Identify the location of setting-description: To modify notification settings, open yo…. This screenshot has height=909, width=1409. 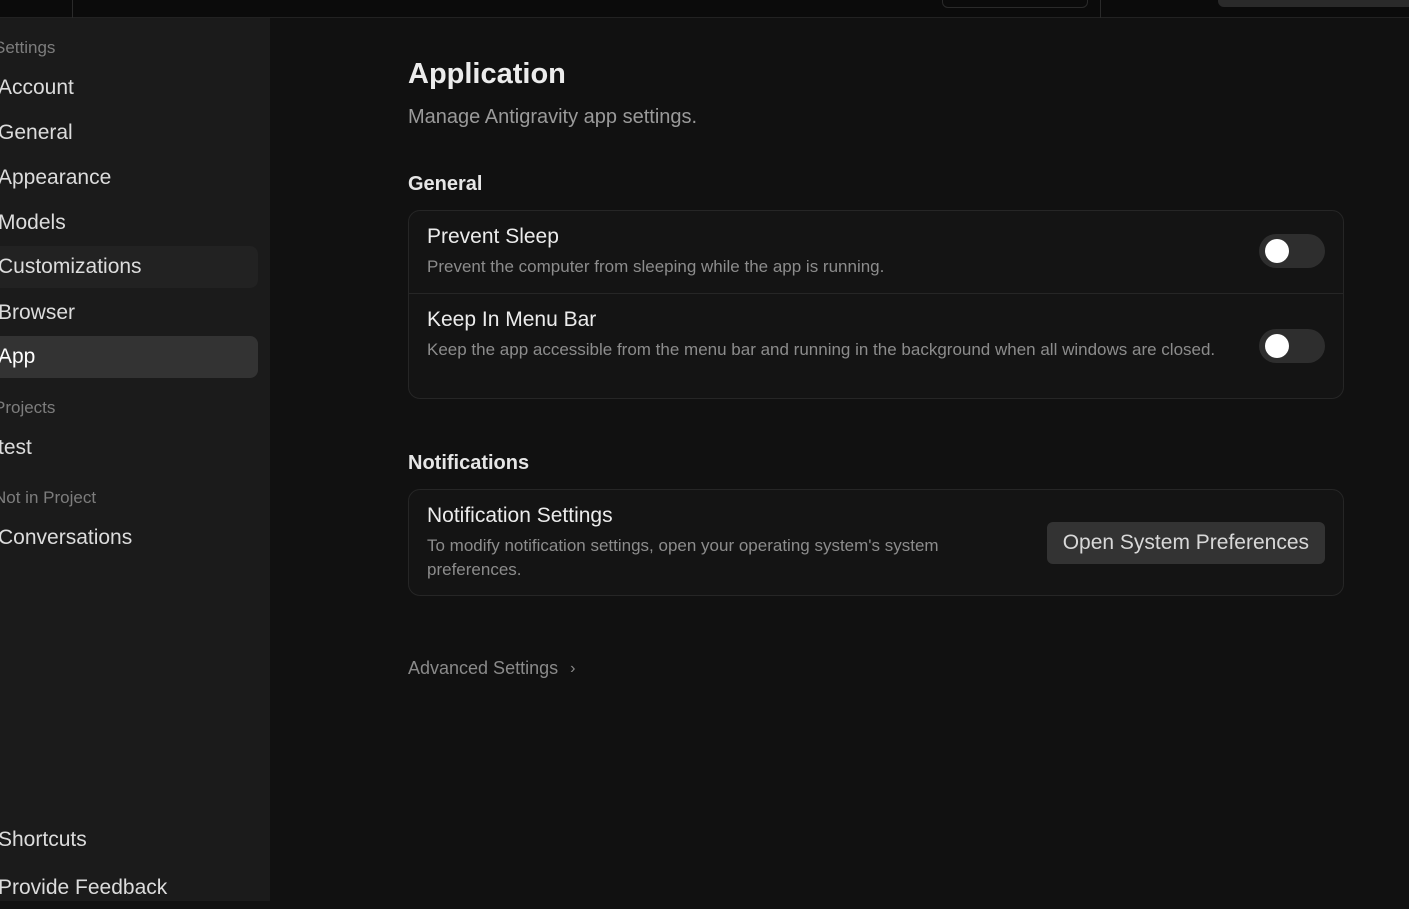
(683, 557).